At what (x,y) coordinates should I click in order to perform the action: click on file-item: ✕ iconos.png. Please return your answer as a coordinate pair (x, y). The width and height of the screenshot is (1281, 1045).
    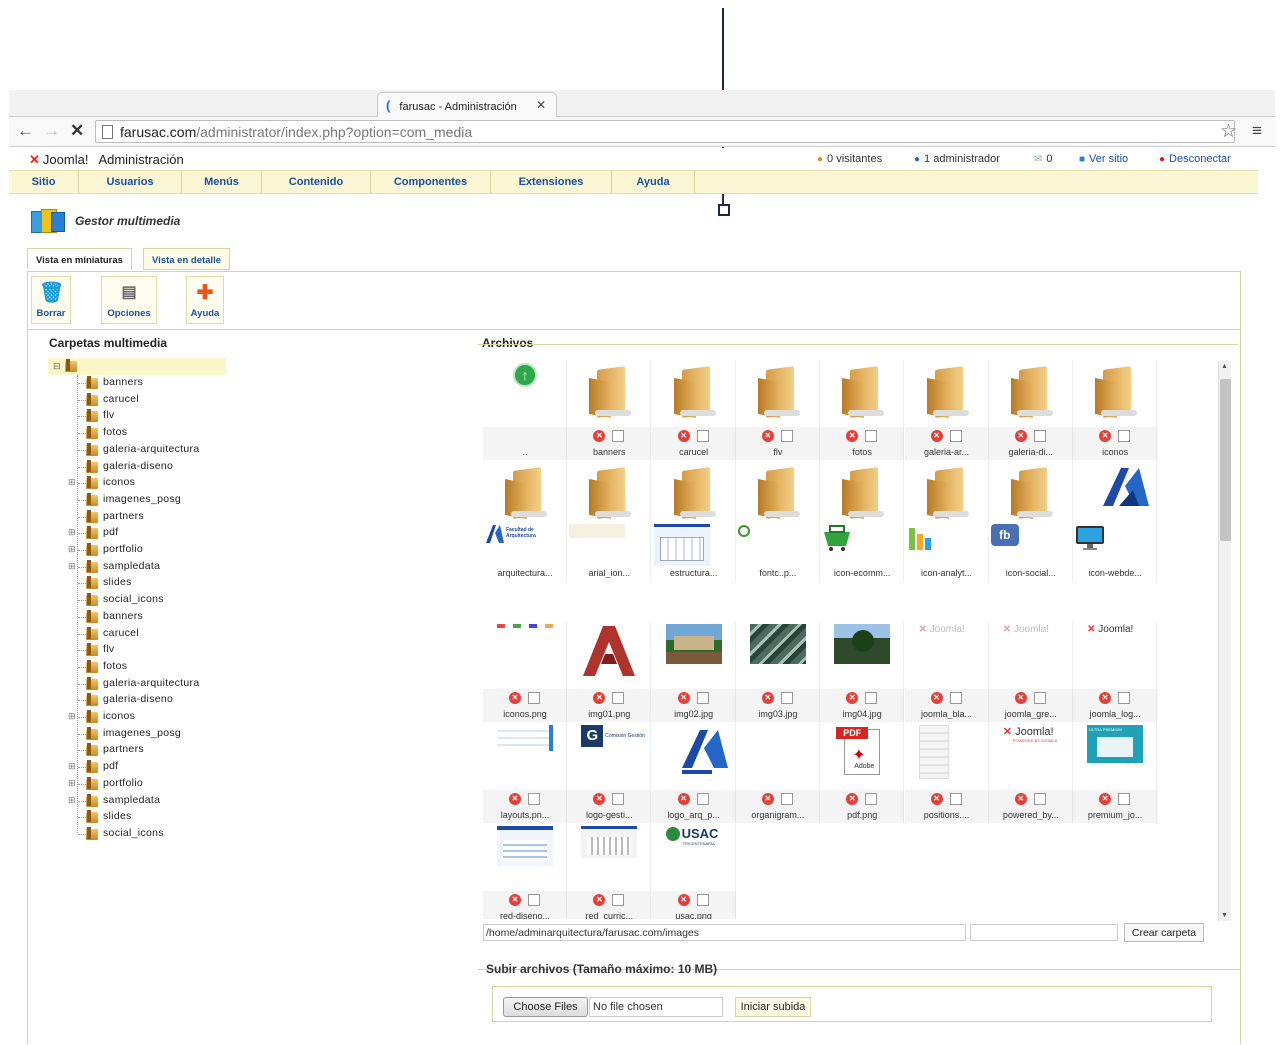
    Looking at the image, I should click on (525, 672).